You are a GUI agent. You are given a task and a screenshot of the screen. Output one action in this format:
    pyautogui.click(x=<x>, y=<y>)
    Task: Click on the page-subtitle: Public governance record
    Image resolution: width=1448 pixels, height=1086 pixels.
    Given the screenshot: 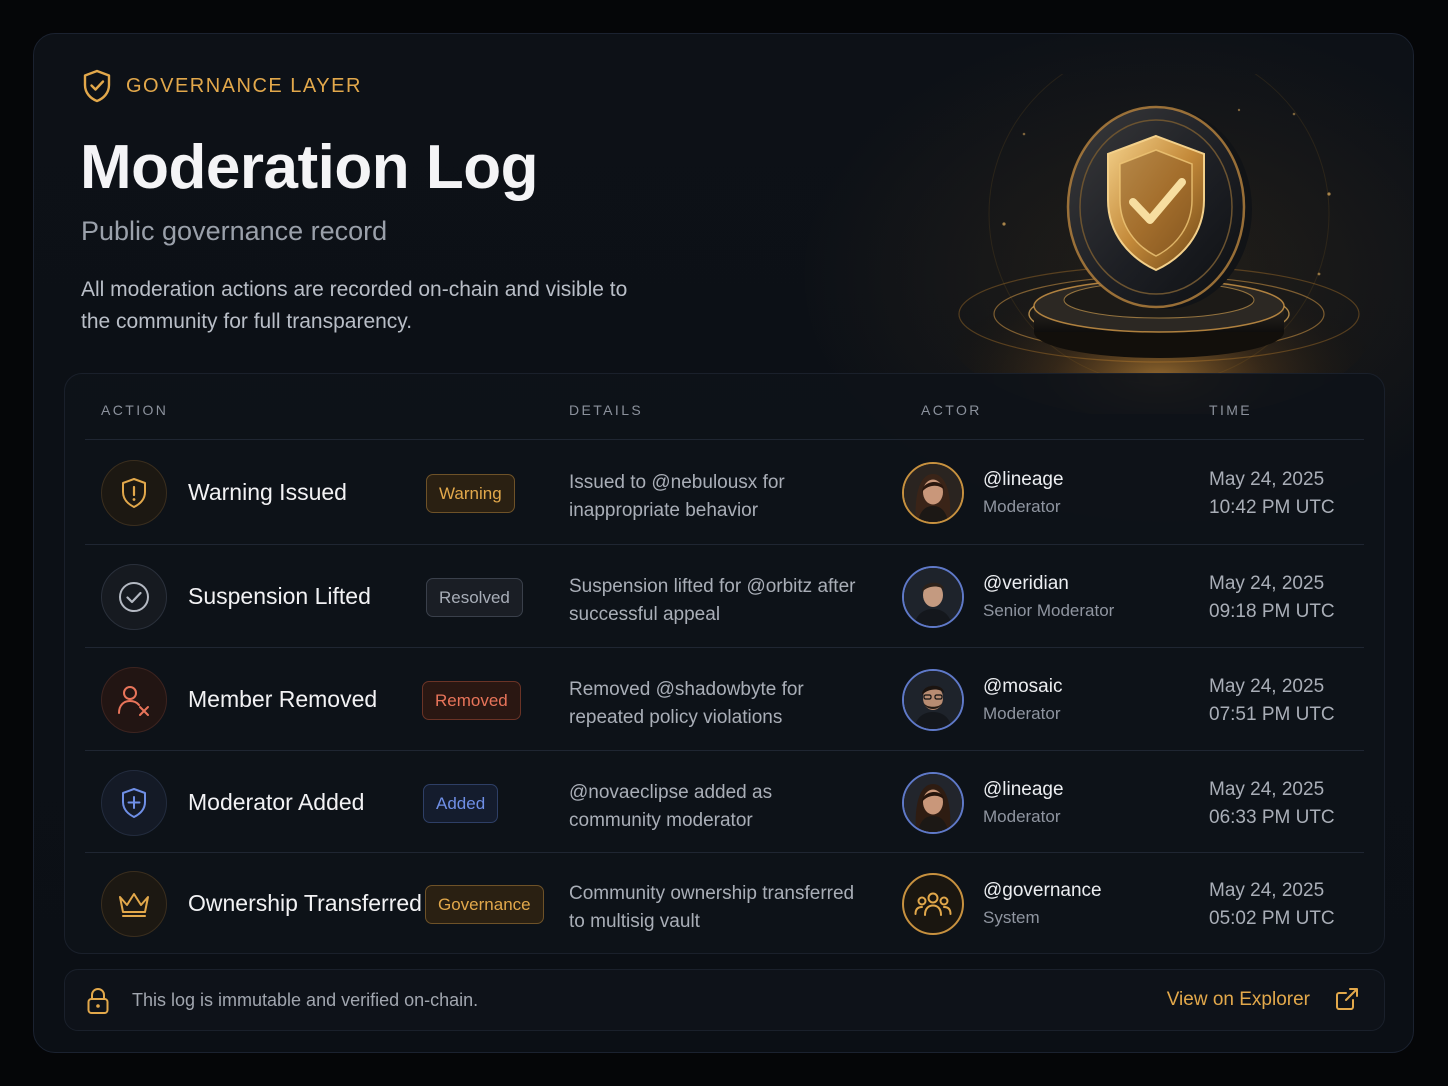 What is the action you would take?
    pyautogui.click(x=234, y=231)
    